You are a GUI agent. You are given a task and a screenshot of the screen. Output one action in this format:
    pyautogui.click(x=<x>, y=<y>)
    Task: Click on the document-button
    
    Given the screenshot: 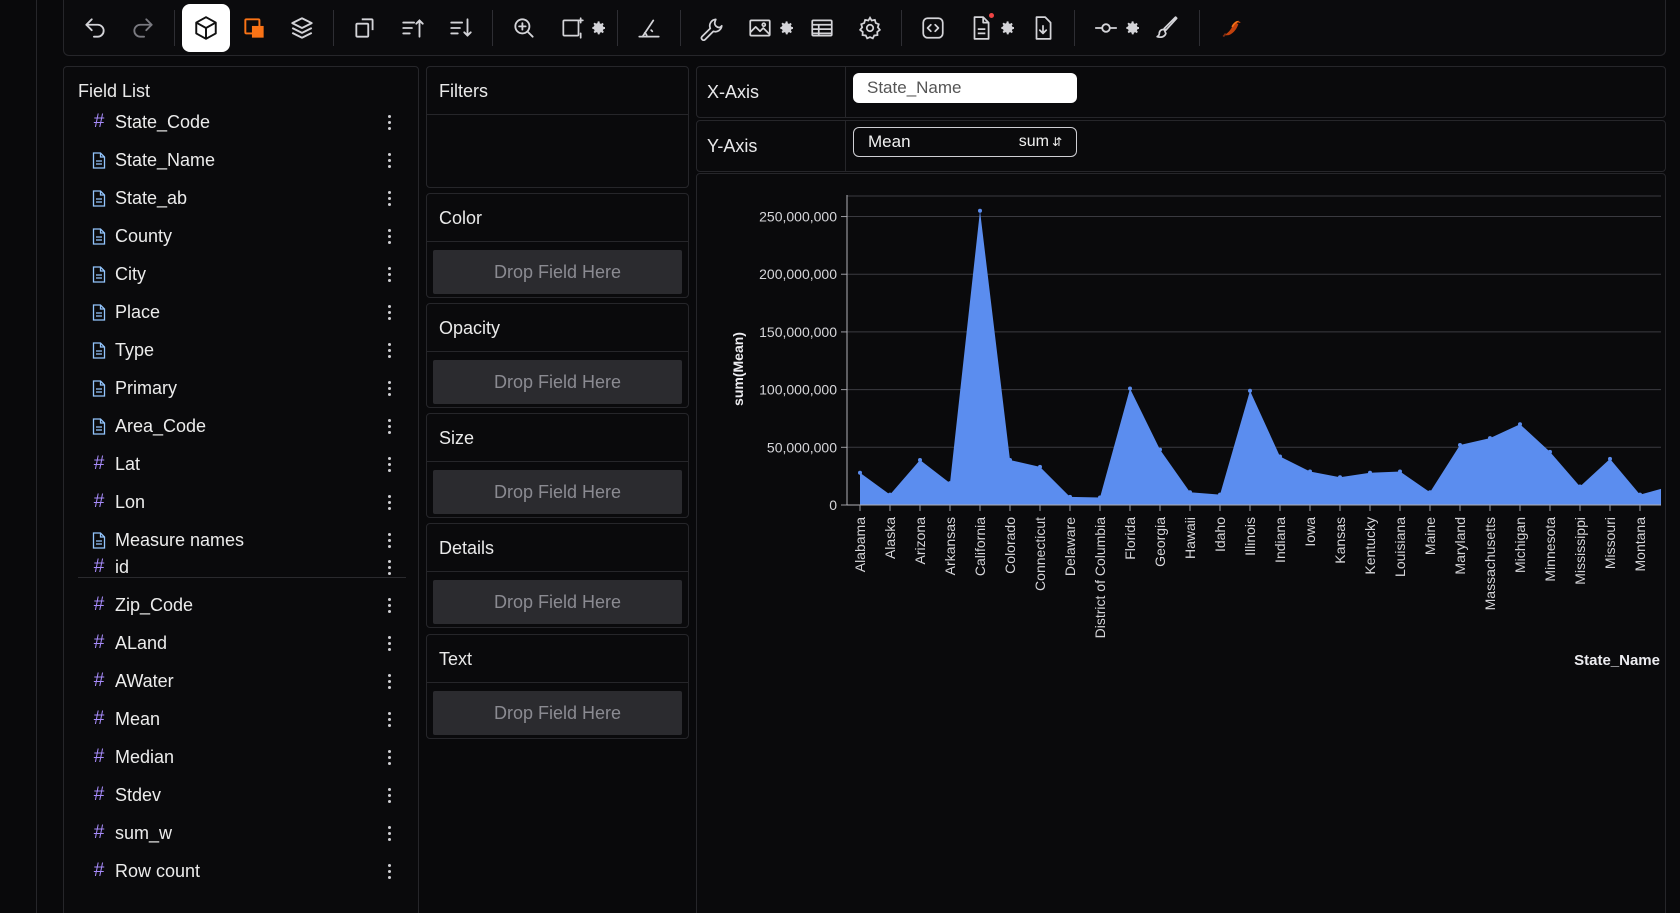 What is the action you would take?
    pyautogui.click(x=981, y=28)
    